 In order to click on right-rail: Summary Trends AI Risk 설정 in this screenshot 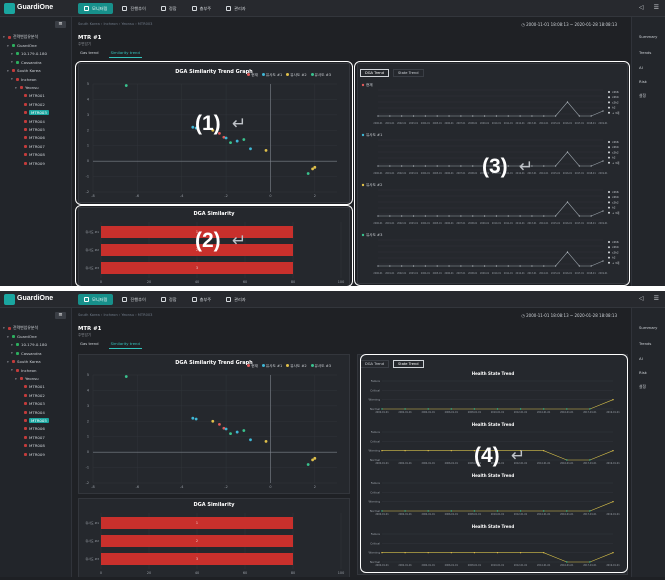, I will do `click(648, 442)`.